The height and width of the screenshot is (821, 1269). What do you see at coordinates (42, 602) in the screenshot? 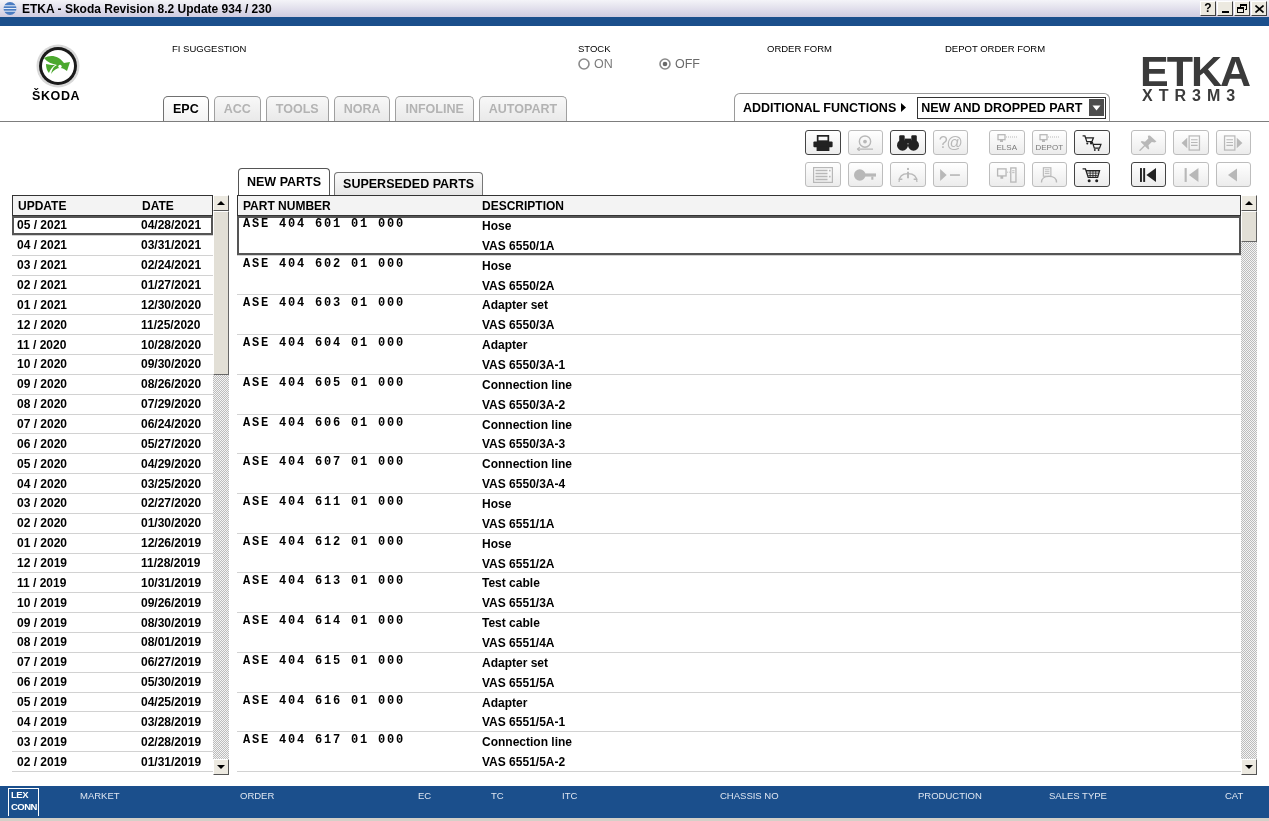
I see `update-cell: 10 / 2019` at bounding box center [42, 602].